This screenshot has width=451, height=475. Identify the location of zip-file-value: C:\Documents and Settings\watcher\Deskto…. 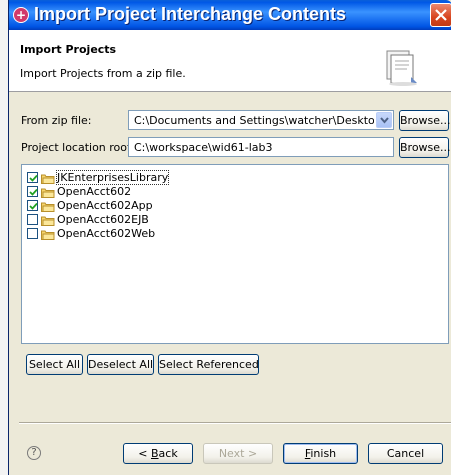
(254, 120).